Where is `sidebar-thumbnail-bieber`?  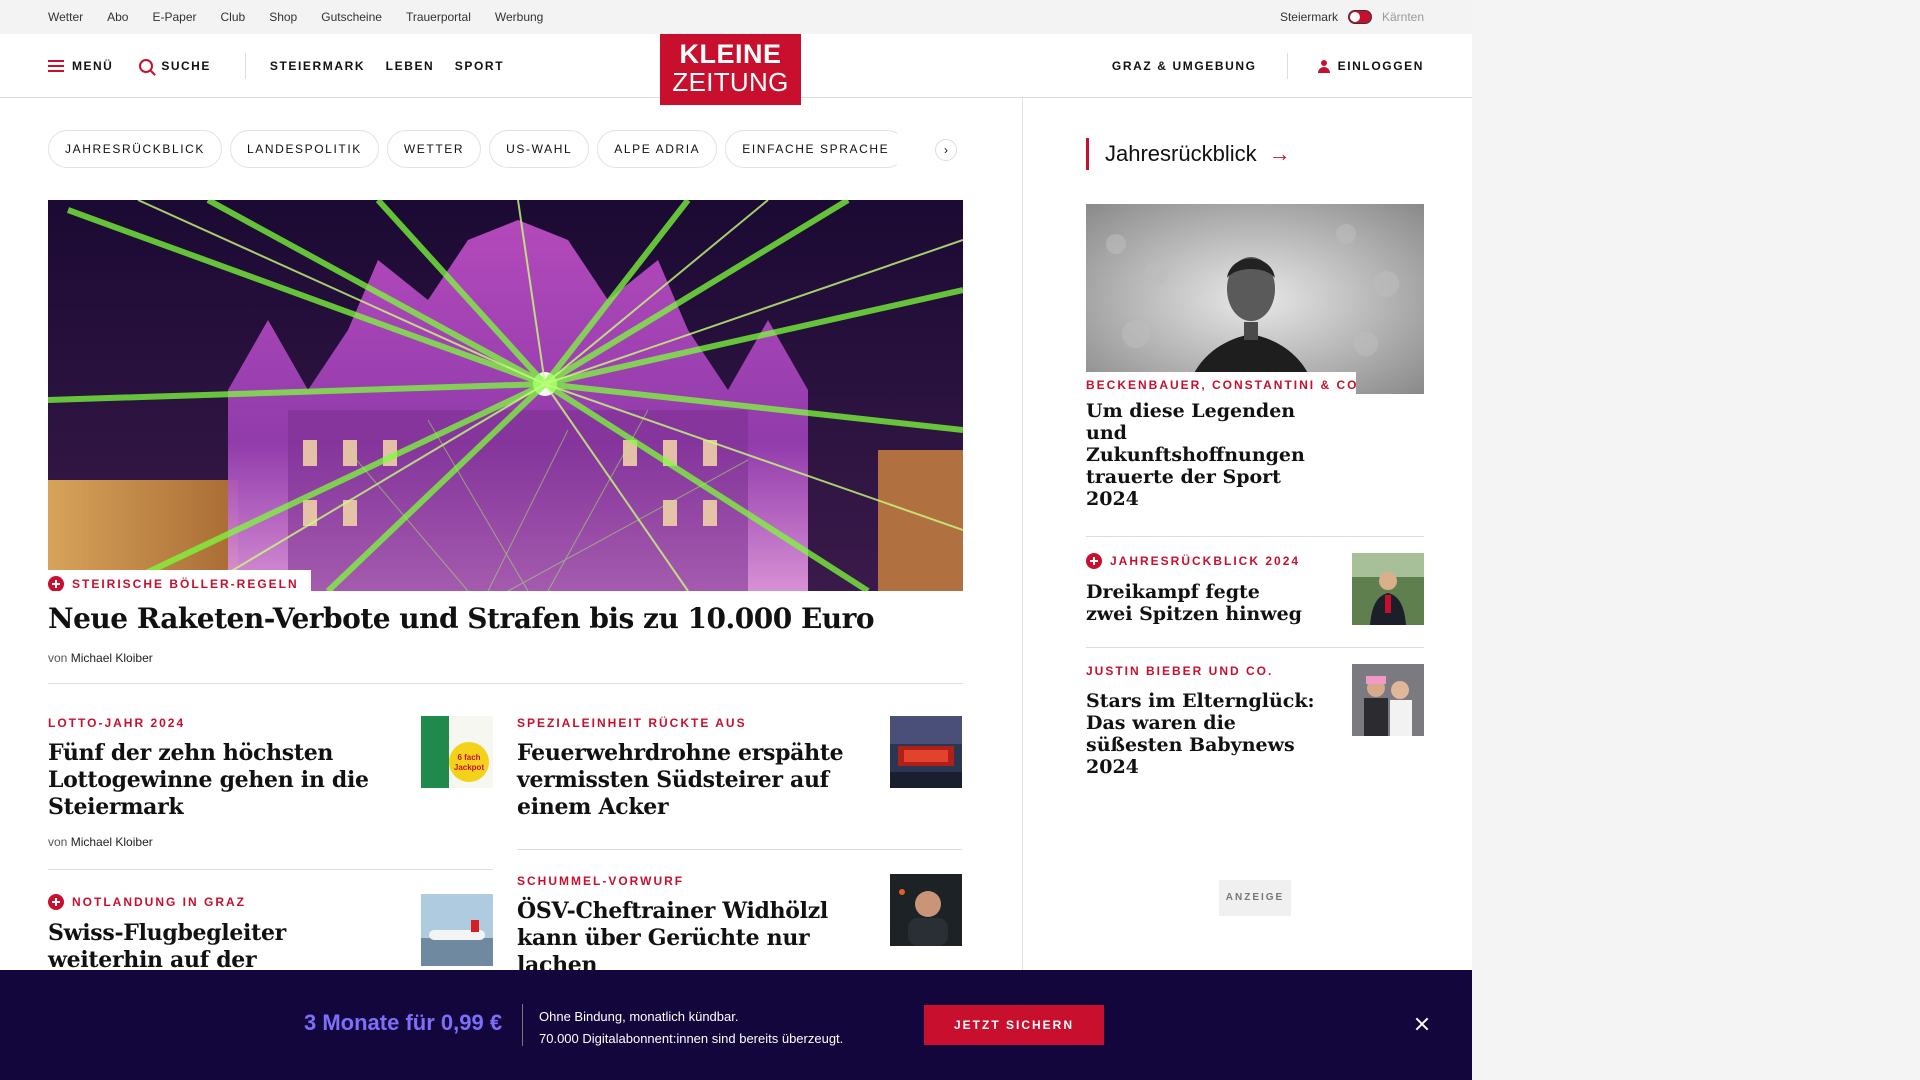 sidebar-thumbnail-bieber is located at coordinates (1388, 700).